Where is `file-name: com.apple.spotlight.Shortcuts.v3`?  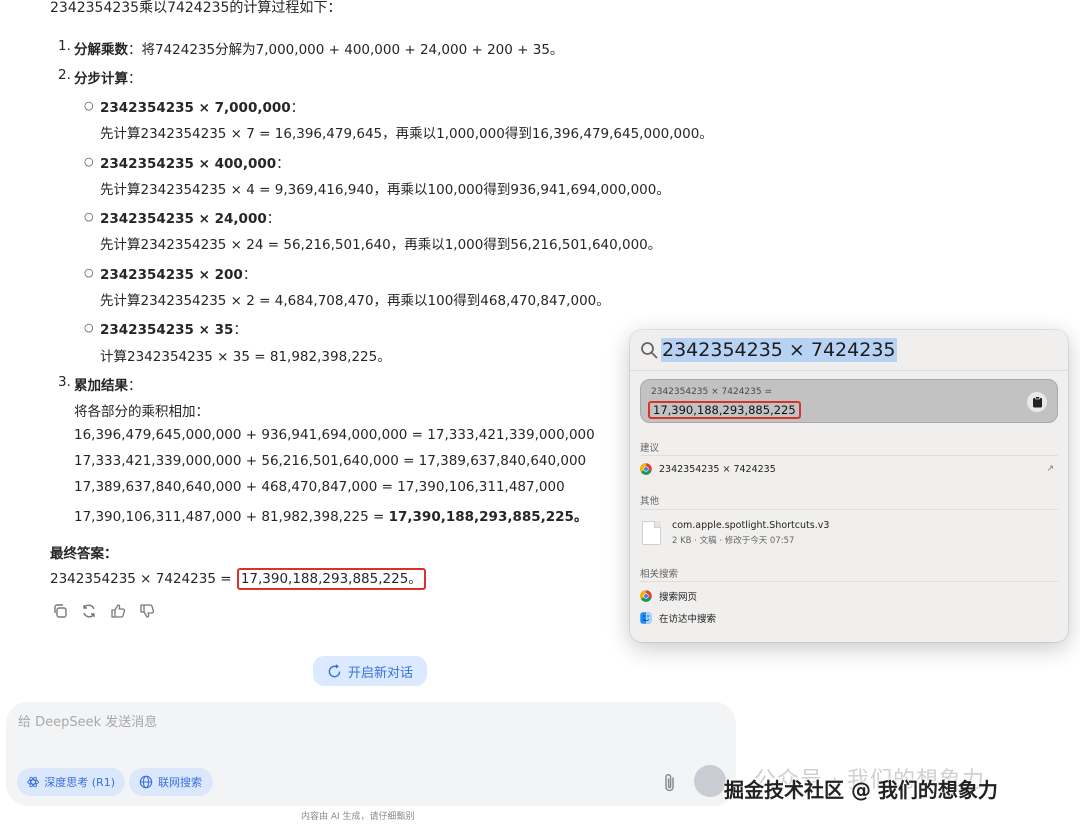 file-name: com.apple.spotlight.Shortcuts.v3 is located at coordinates (751, 525).